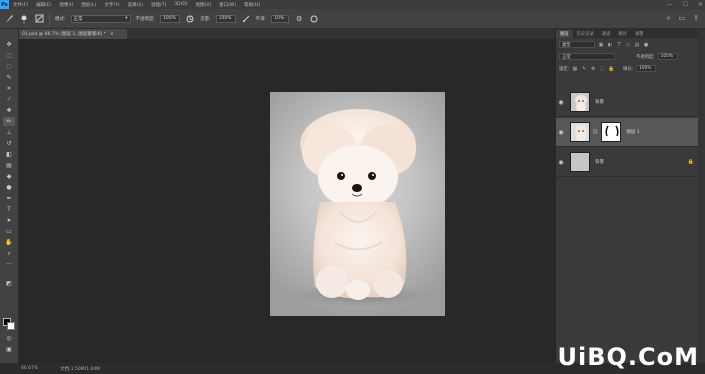  Describe the element at coordinates (584, 69) in the screenshot. I see `lock-image-icon: ✎` at that location.